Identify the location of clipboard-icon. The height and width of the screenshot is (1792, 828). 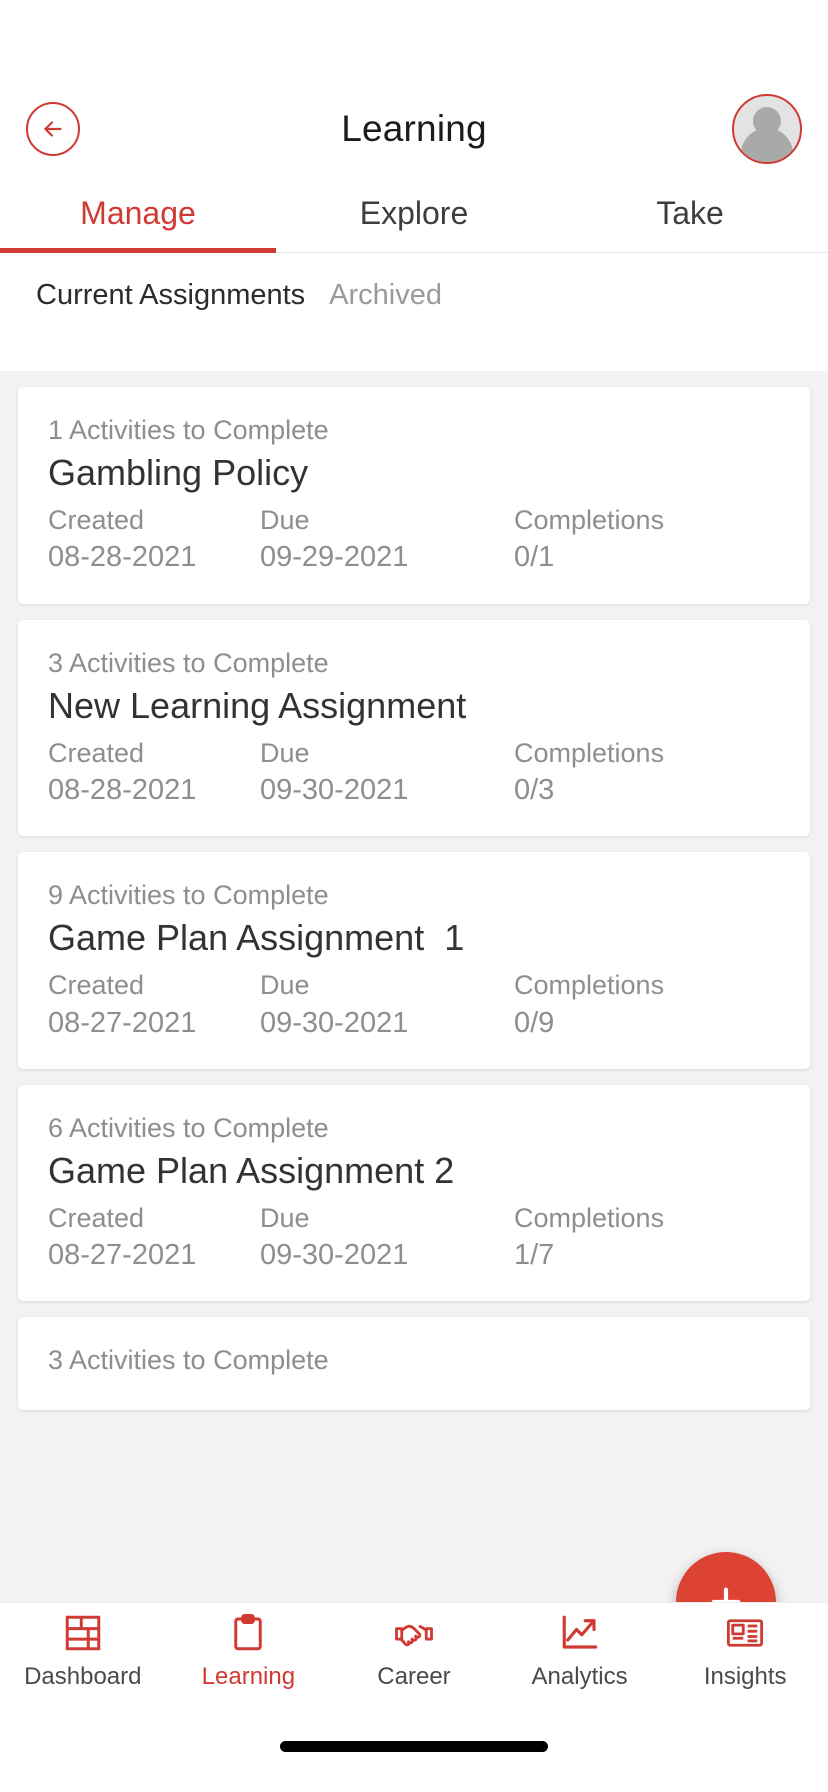
(248, 1632).